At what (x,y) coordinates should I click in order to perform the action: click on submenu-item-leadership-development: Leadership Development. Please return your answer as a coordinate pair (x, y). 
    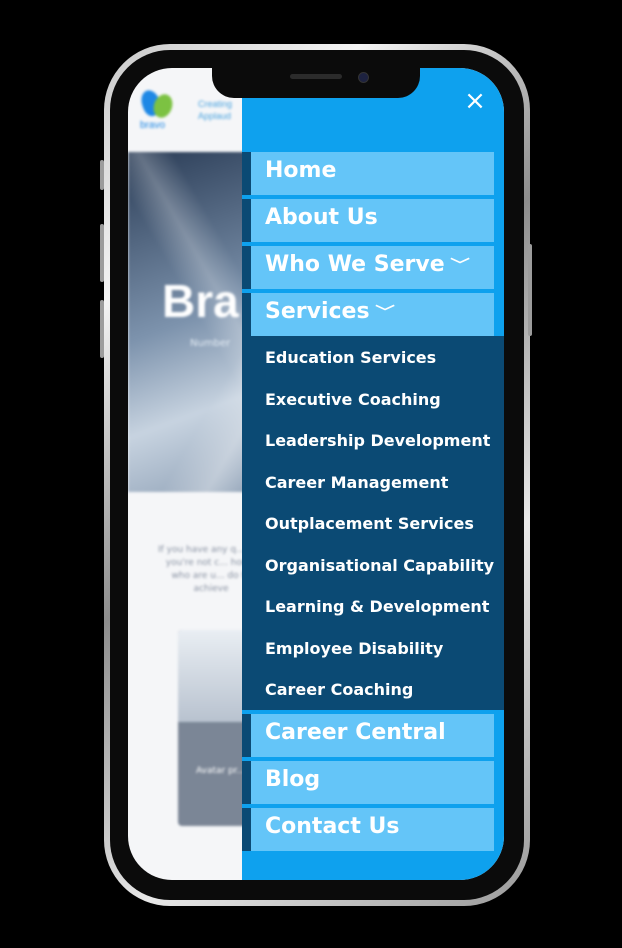
    Looking at the image, I should click on (373, 440).